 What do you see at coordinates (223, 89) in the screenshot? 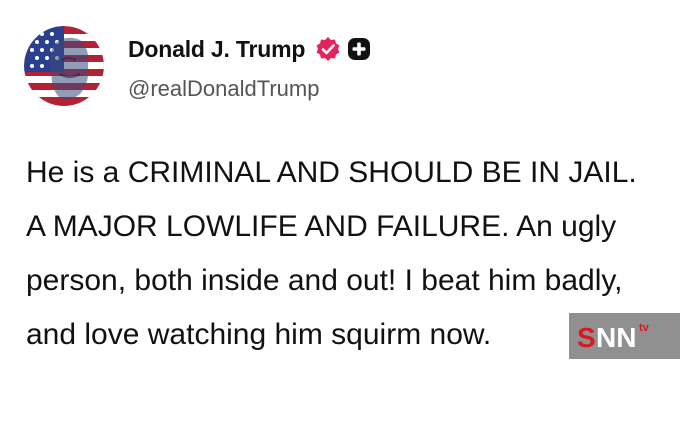
I see `author-handle: @realDonaldTrump` at bounding box center [223, 89].